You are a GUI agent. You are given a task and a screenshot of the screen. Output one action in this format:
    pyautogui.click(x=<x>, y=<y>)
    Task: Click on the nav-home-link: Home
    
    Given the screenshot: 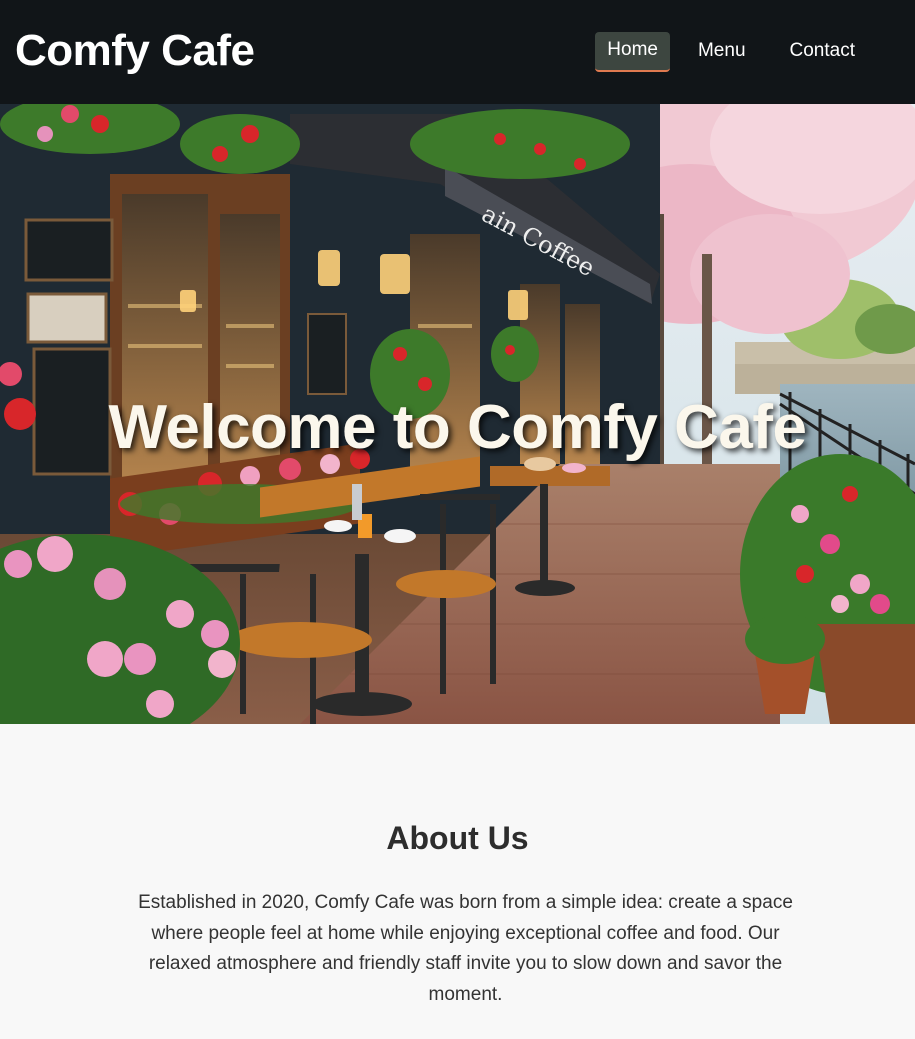 What is the action you would take?
    pyautogui.click(x=632, y=52)
    